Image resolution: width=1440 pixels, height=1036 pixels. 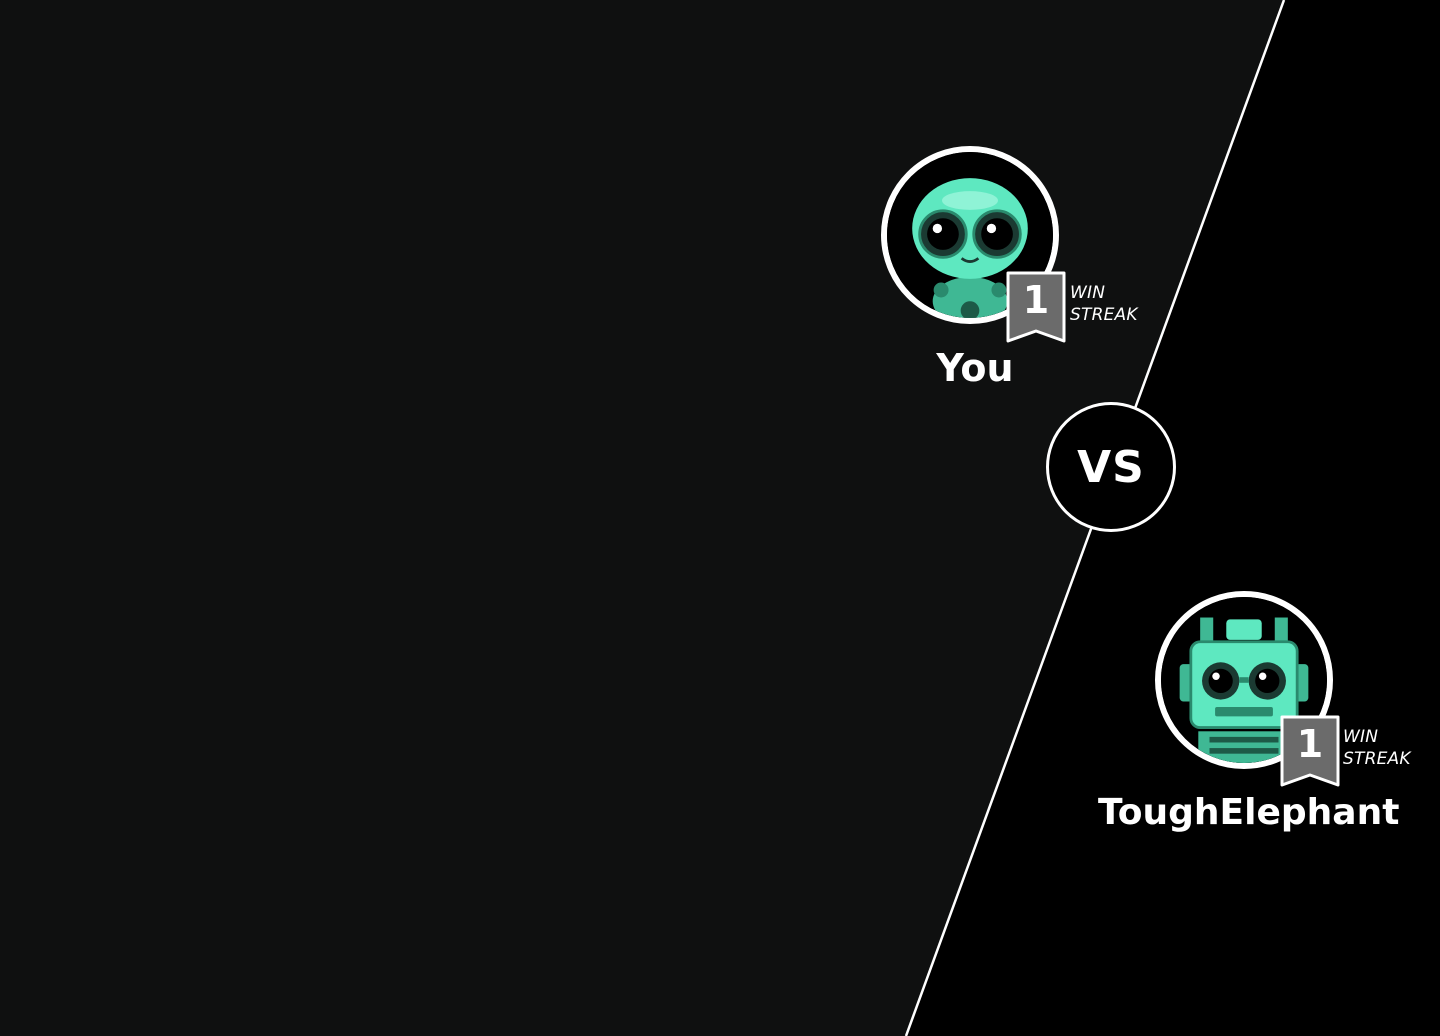 What do you see at coordinates (1249, 812) in the screenshot?
I see `player-name-opponent: ToughElephant` at bounding box center [1249, 812].